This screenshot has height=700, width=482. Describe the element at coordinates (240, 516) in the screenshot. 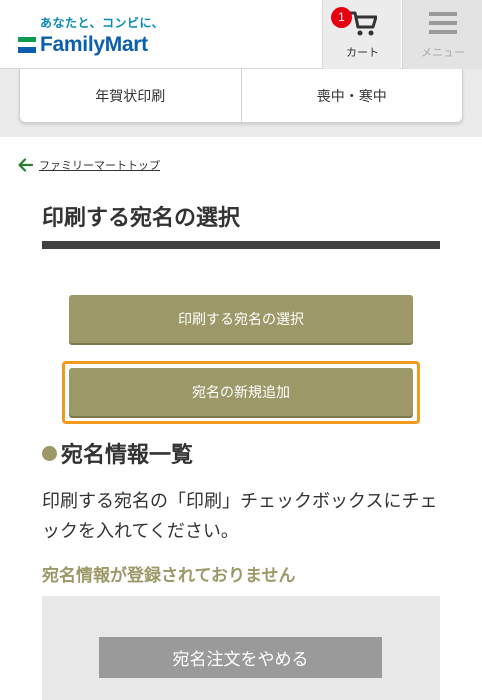

I see `instruction-text: 印刷する宛名の「印刷」チェックボックスにチェックを入れてください。` at that location.